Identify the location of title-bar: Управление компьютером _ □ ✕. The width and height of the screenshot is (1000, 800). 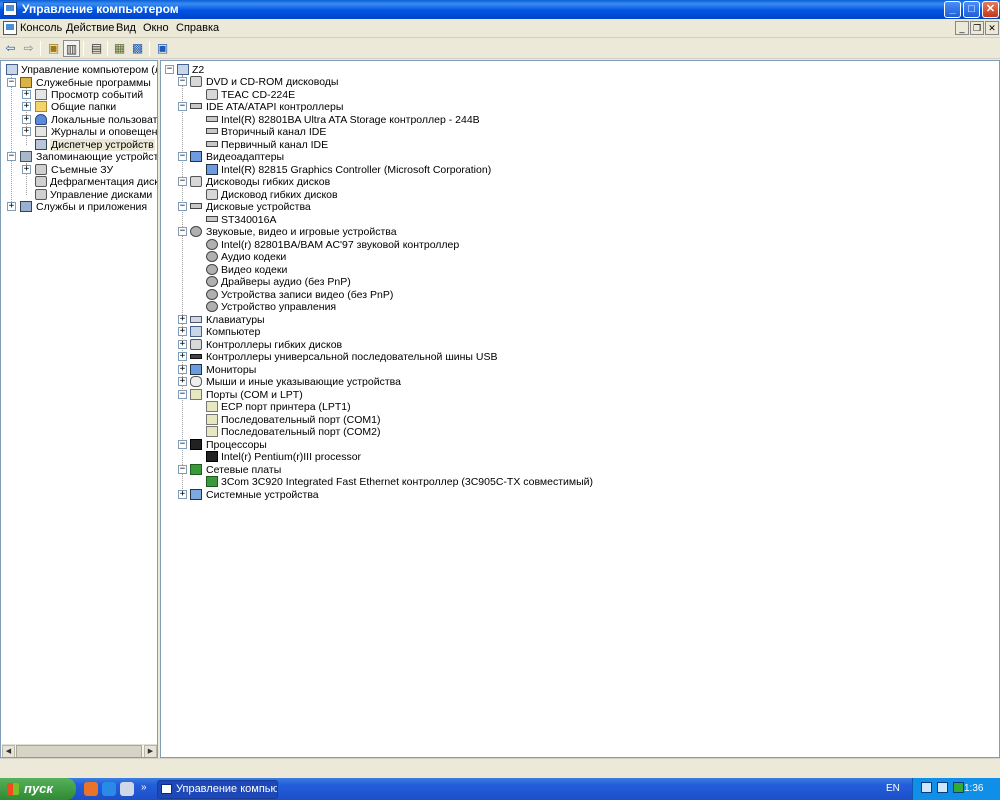
(500, 9).